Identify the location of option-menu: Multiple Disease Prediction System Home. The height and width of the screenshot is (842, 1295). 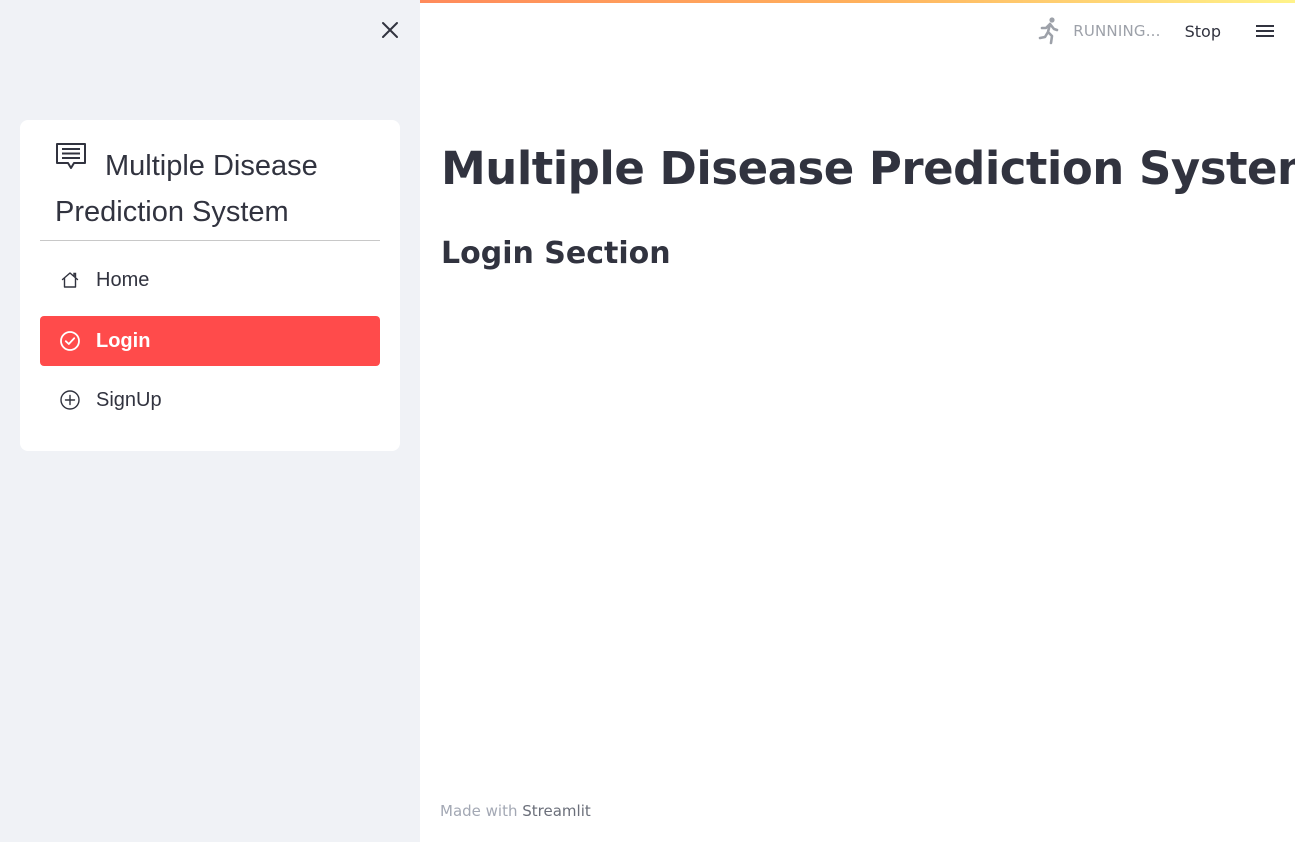
(210, 285).